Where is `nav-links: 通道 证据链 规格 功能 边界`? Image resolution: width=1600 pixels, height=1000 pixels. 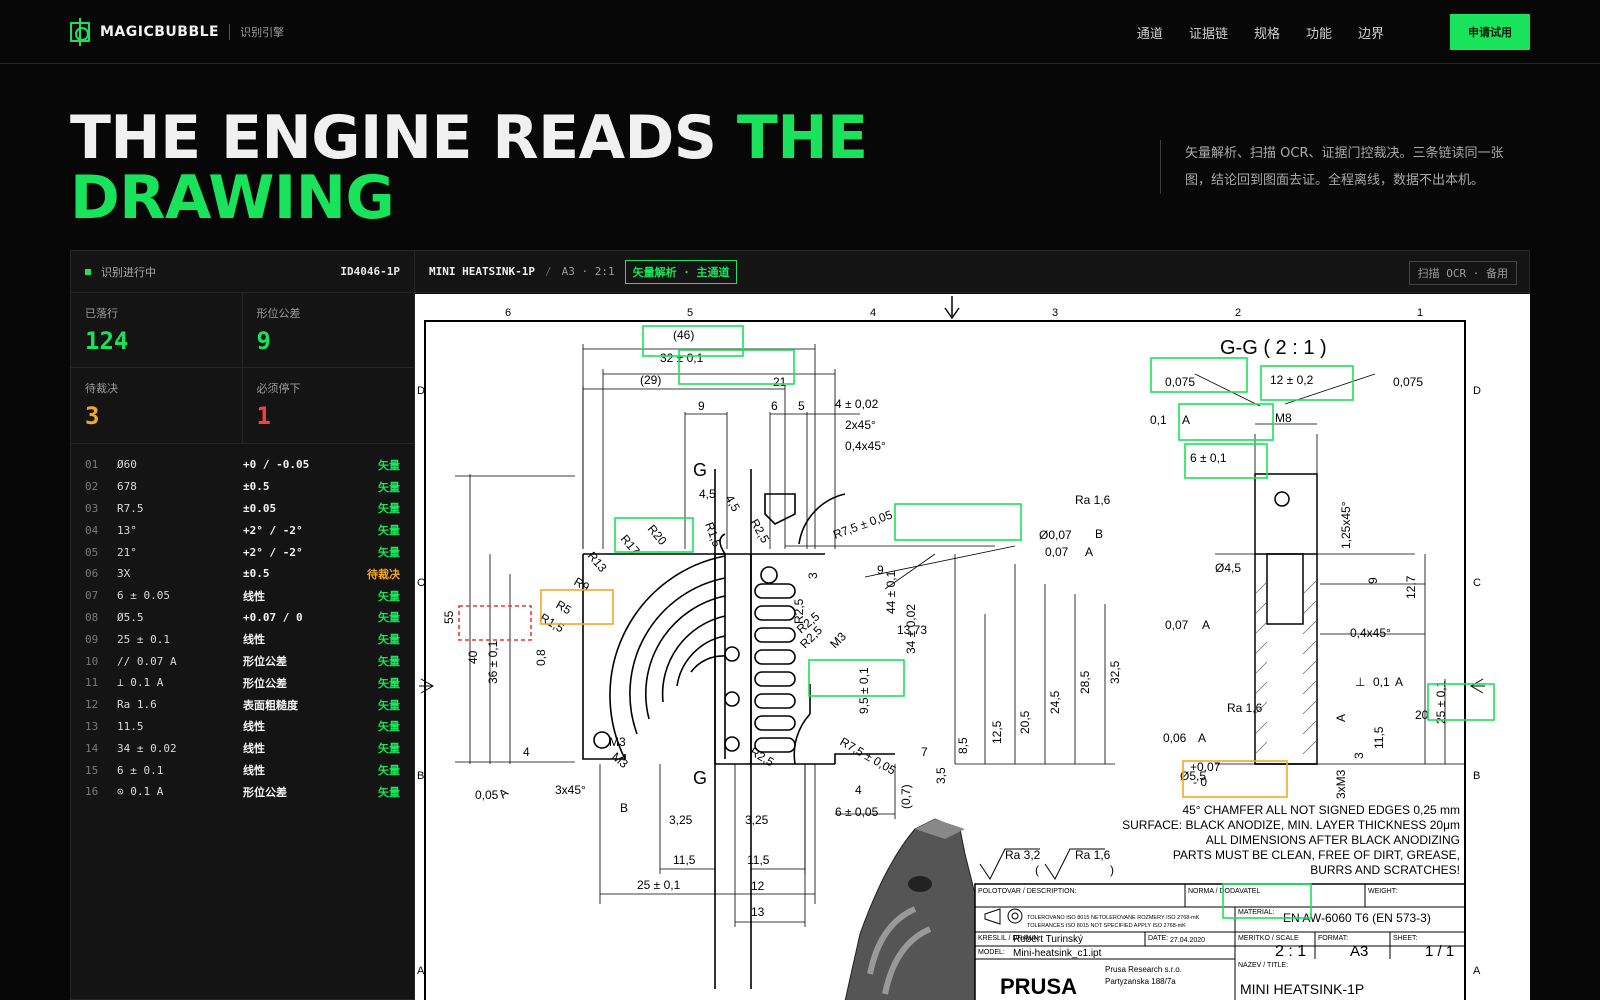
nav-links: 通道 证据链 规格 功能 边界 is located at coordinates (1260, 32).